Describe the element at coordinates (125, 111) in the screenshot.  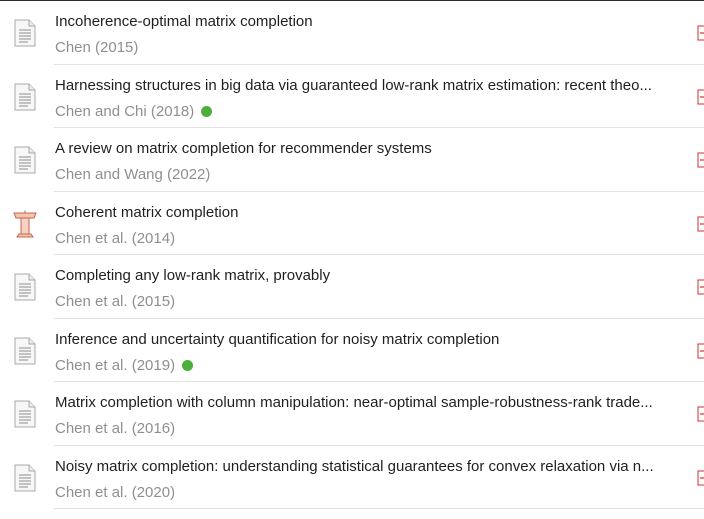
I see `item-authors-year: Chen and Chi (2018)` at that location.